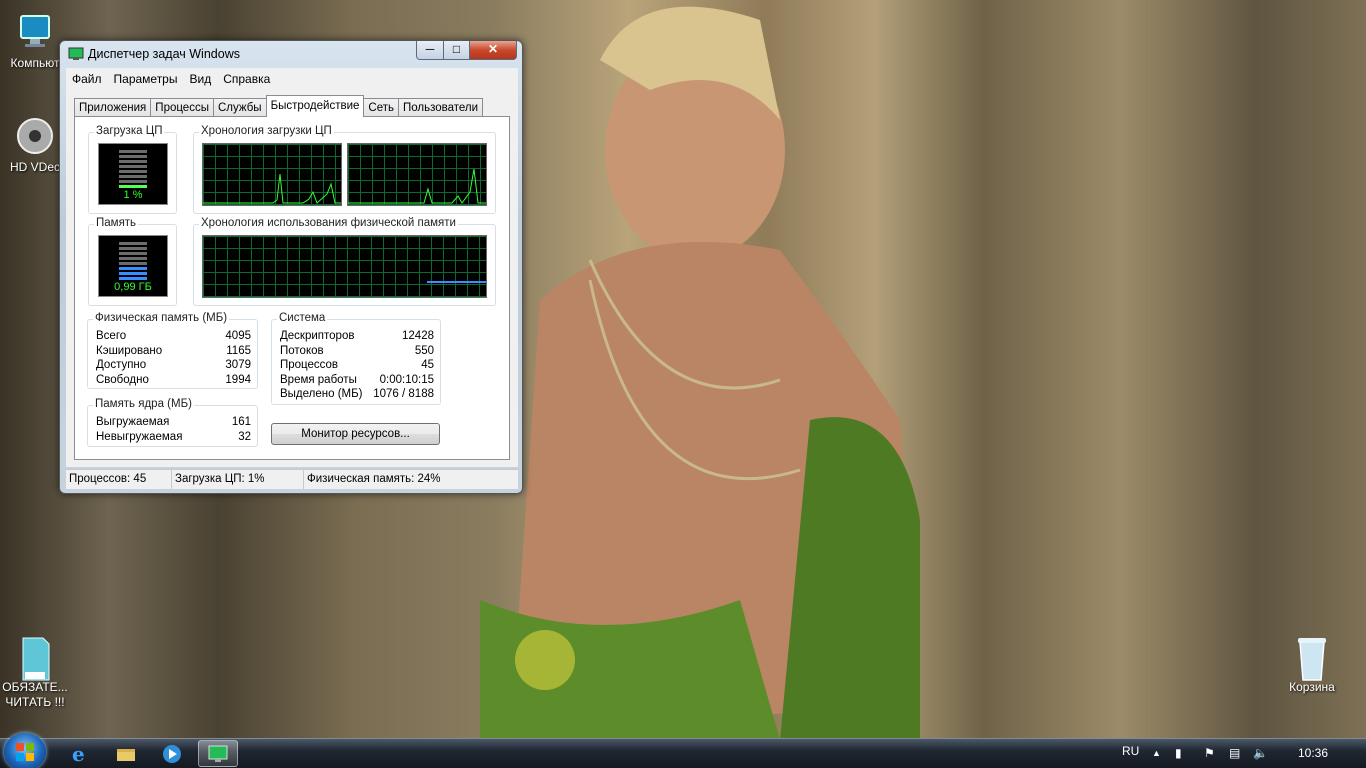 Image resolution: width=1366 pixels, height=768 pixels. I want to click on clock: 10:36, so click(1313, 753).